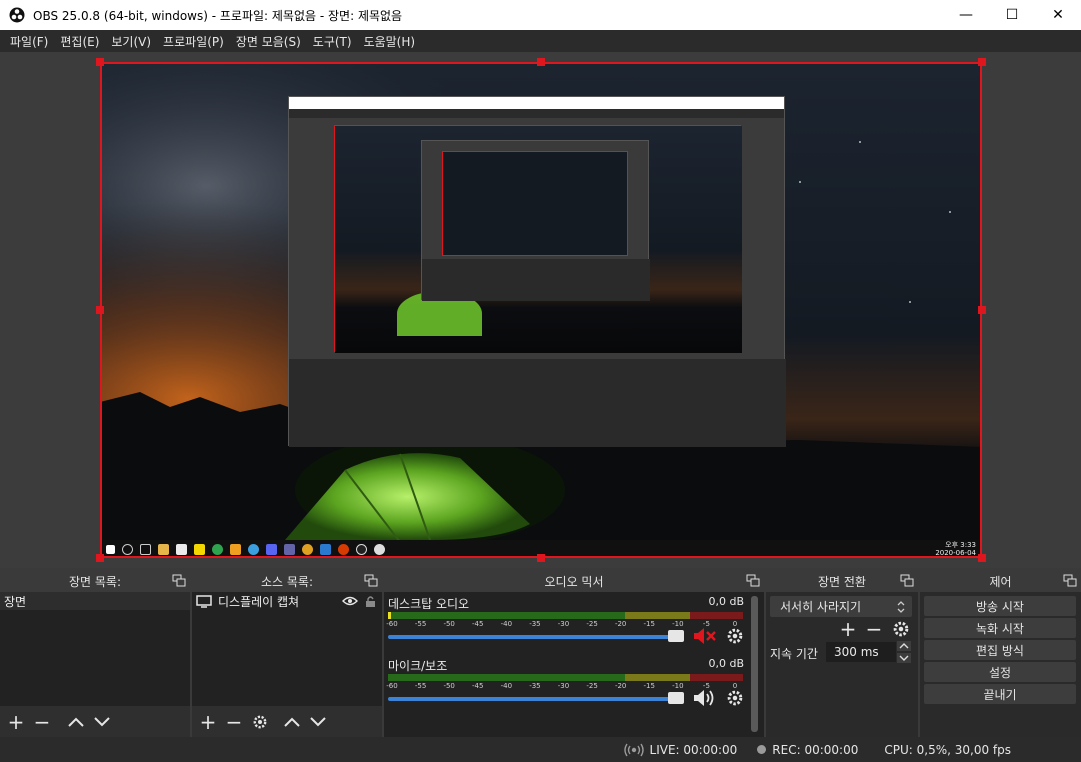 The width and height of the screenshot is (1081, 762). Describe the element at coordinates (332, 41) in the screenshot. I see `menu-tools: 도구(T)` at that location.